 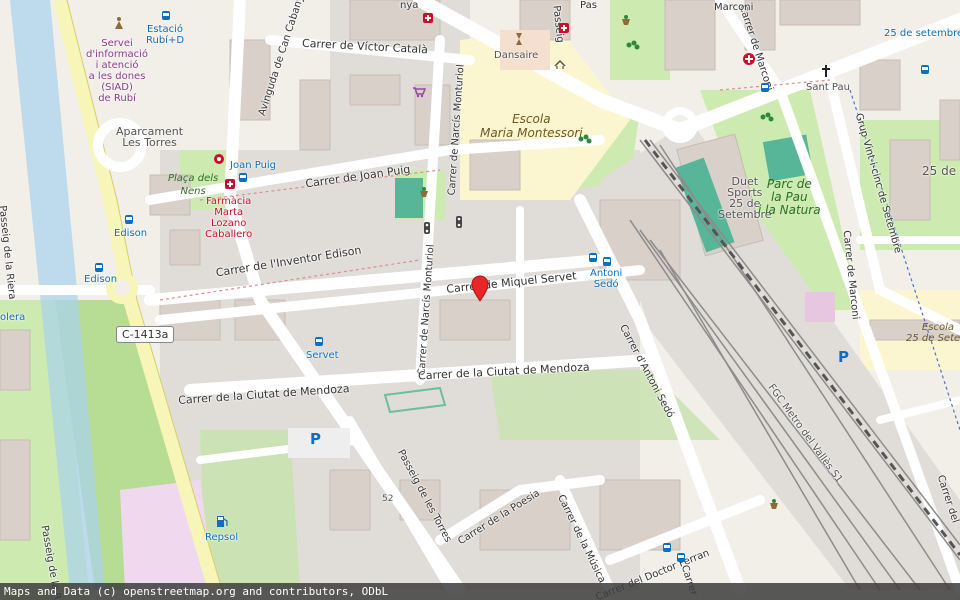 I want to click on poi-label-setembre-top: 25 de setembre, so click(x=922, y=33).